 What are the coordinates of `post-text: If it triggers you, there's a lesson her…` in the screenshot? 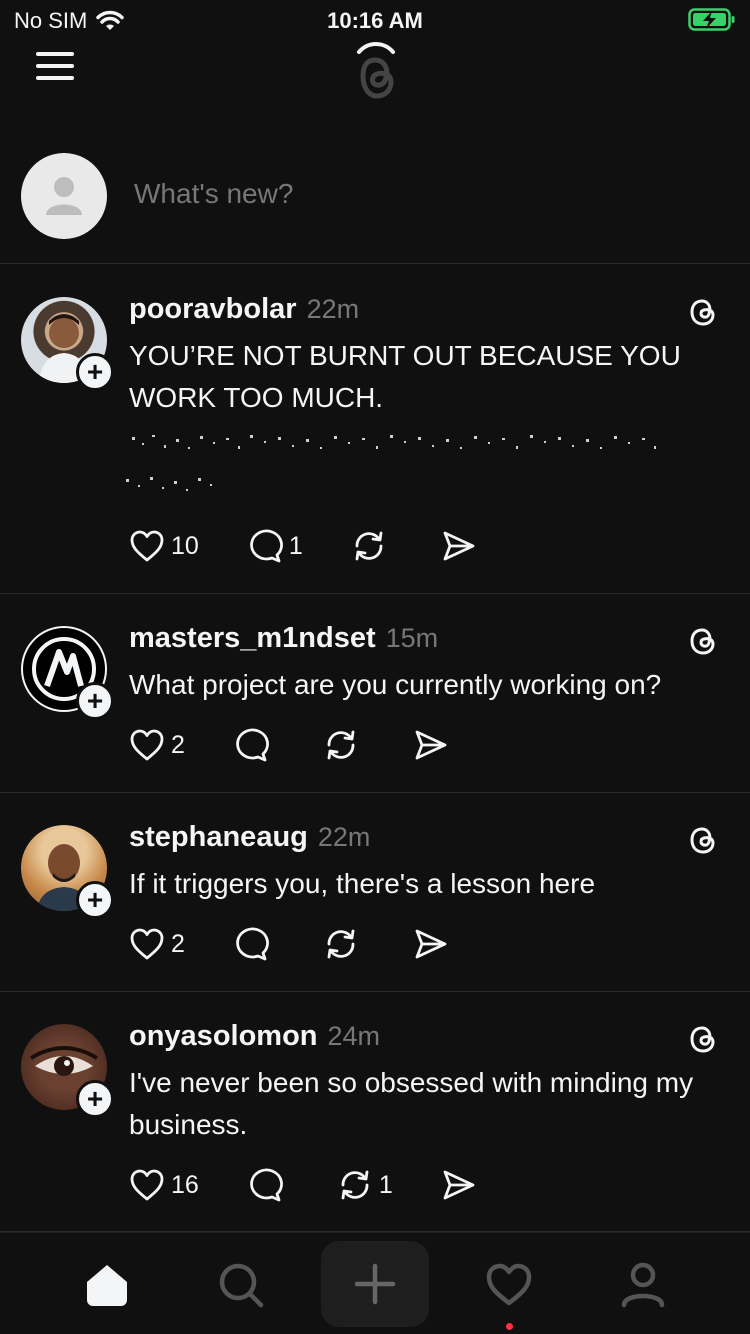 It's located at (362, 883).